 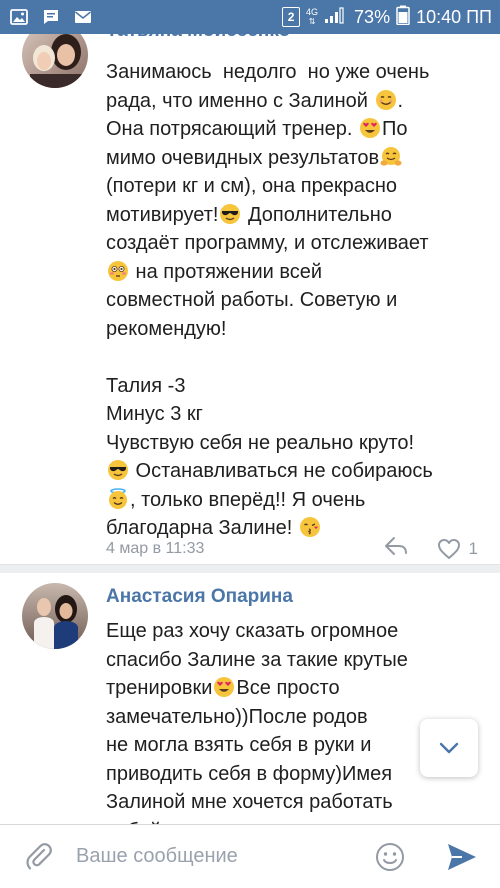 I want to click on reply-icon, so click(x=396, y=548).